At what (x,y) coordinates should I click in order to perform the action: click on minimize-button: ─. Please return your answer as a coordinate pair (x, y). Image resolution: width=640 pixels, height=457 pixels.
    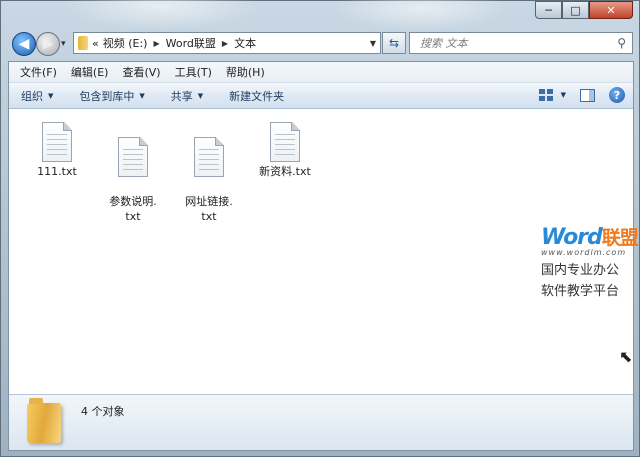
    Looking at the image, I should click on (548, 10).